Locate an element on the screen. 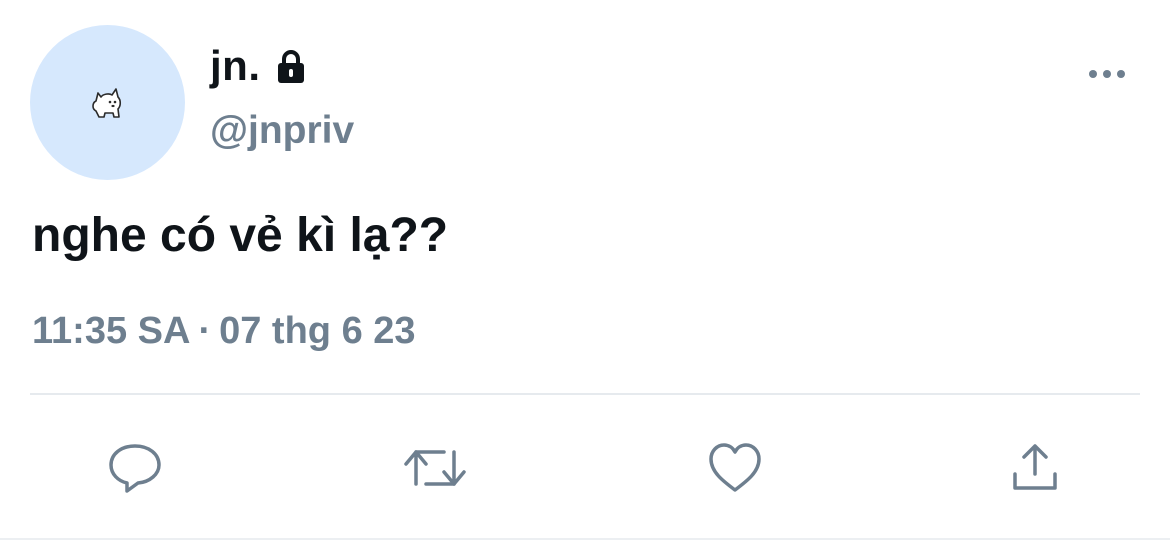 Image resolution: width=1170 pixels, height=558 pixels. reply-button is located at coordinates (135, 468).